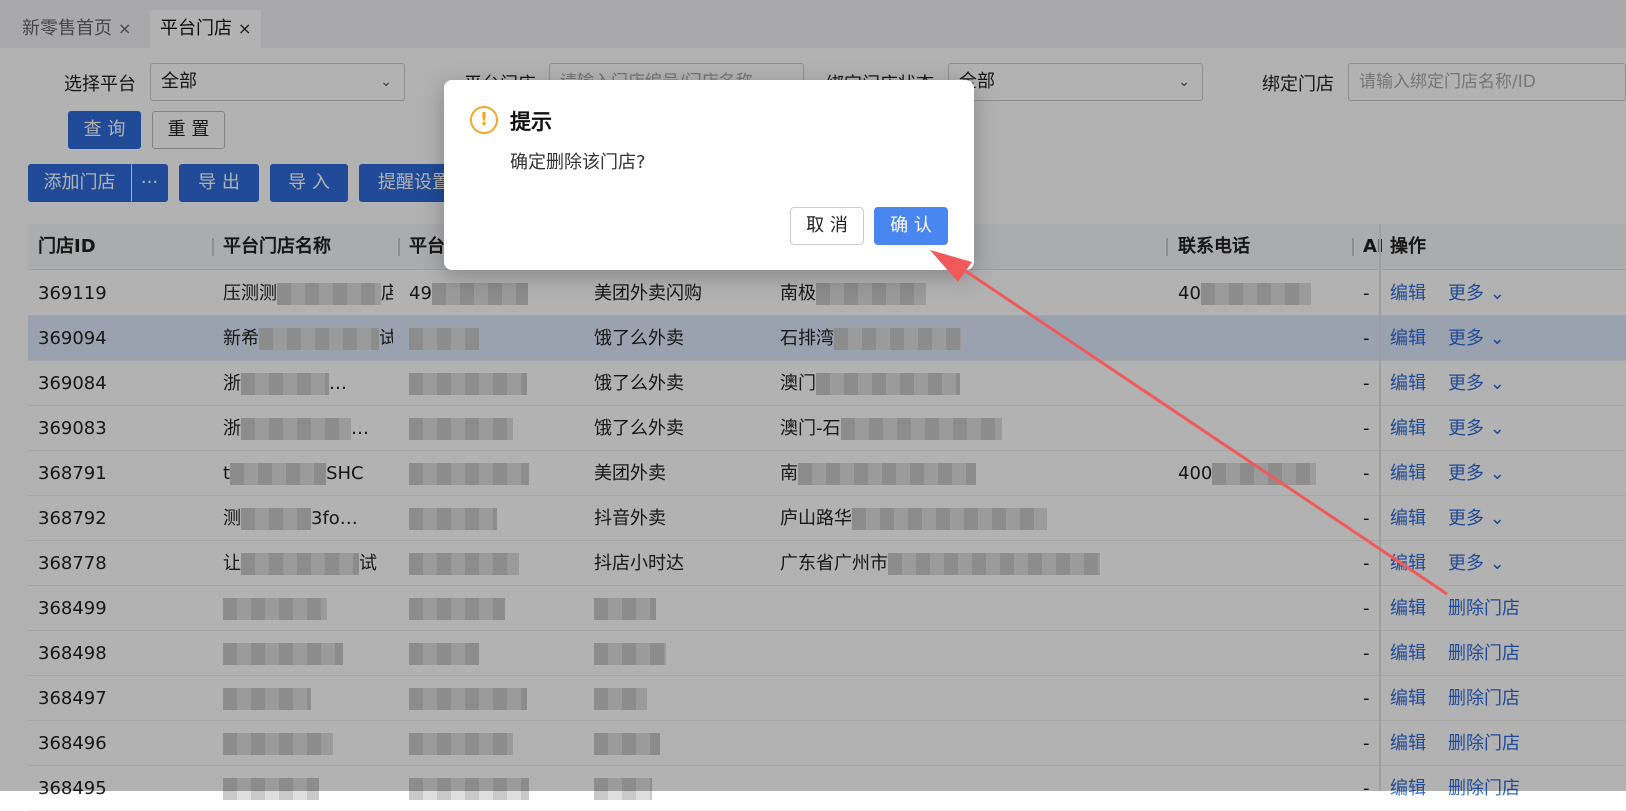 This screenshot has height=811, width=1626. What do you see at coordinates (951, 266) in the screenshot?
I see `arrow-head` at bounding box center [951, 266].